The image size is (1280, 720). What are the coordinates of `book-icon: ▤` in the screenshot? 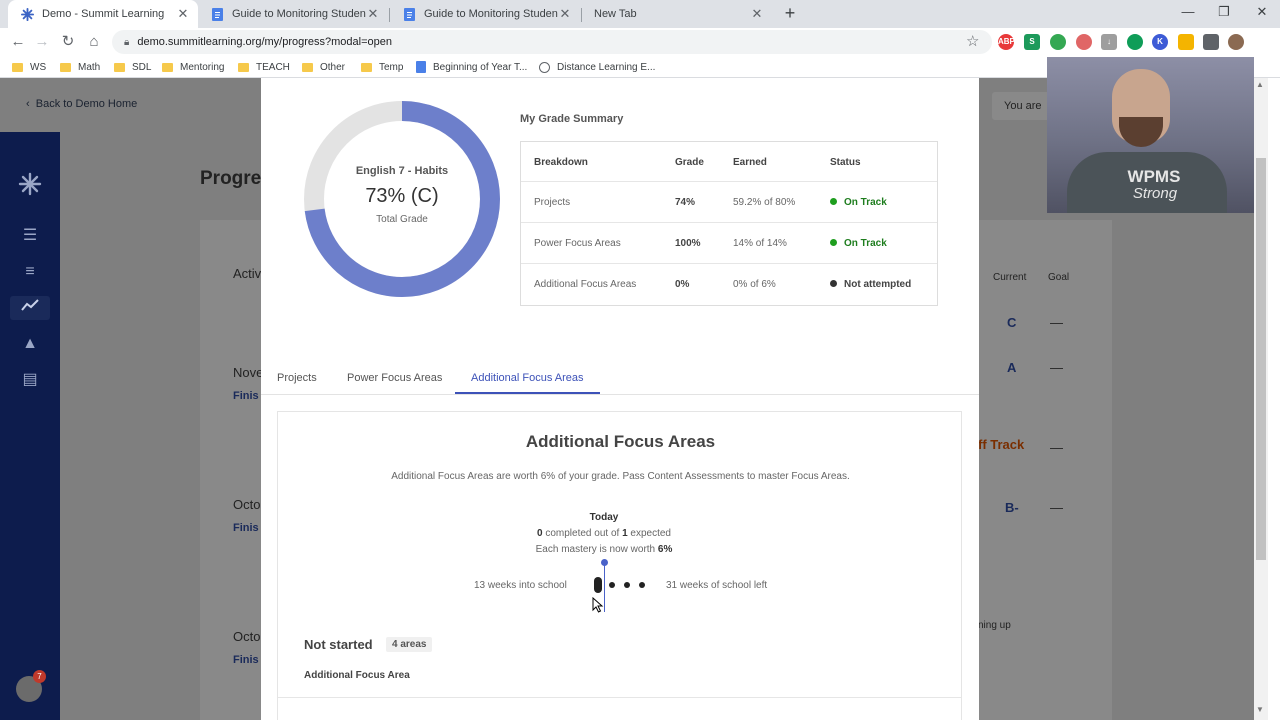 It's located at (30, 380).